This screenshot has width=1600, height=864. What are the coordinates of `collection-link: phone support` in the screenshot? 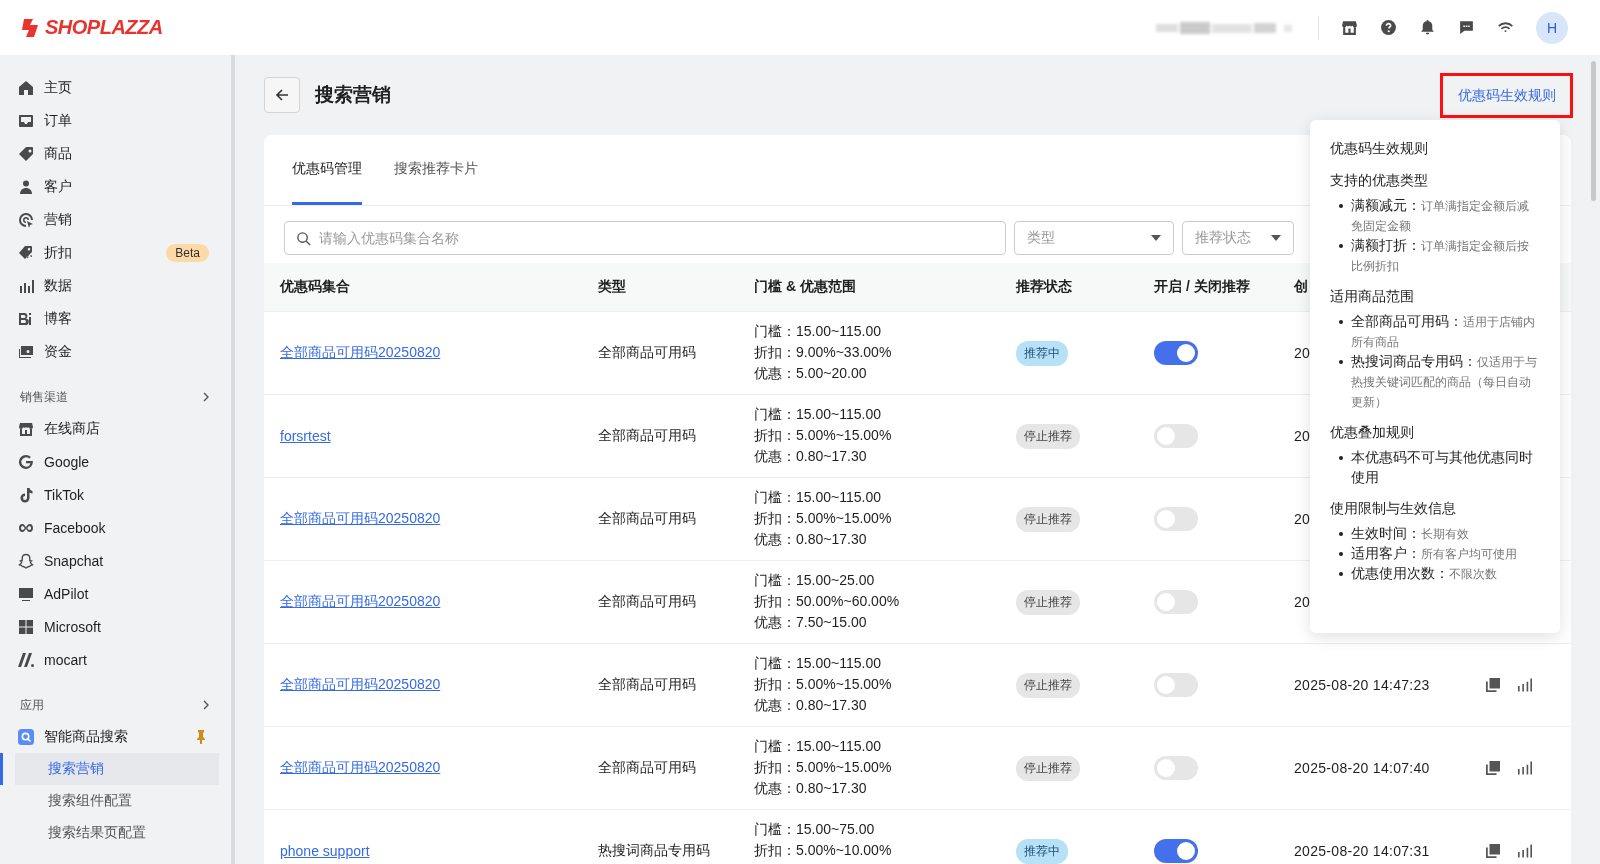 It's located at (325, 851).